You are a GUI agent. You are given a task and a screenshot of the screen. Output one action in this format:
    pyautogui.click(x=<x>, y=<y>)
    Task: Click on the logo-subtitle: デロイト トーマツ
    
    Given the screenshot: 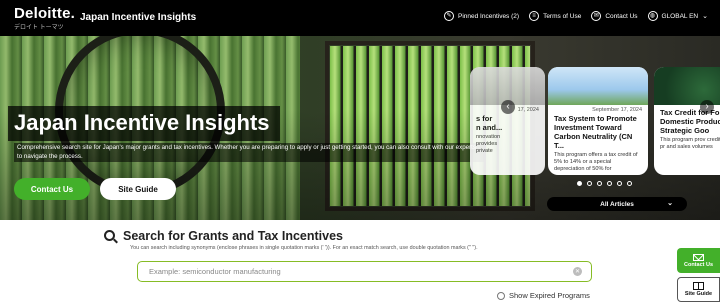 What is the action you would take?
    pyautogui.click(x=39, y=28)
    